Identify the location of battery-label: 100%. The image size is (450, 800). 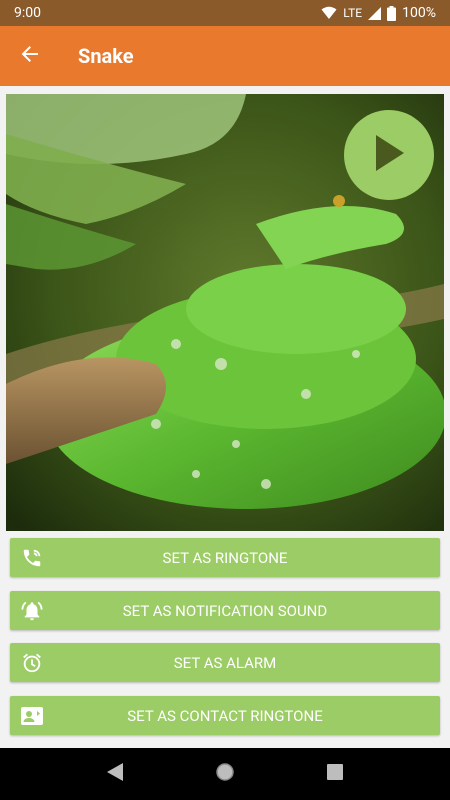
(419, 13).